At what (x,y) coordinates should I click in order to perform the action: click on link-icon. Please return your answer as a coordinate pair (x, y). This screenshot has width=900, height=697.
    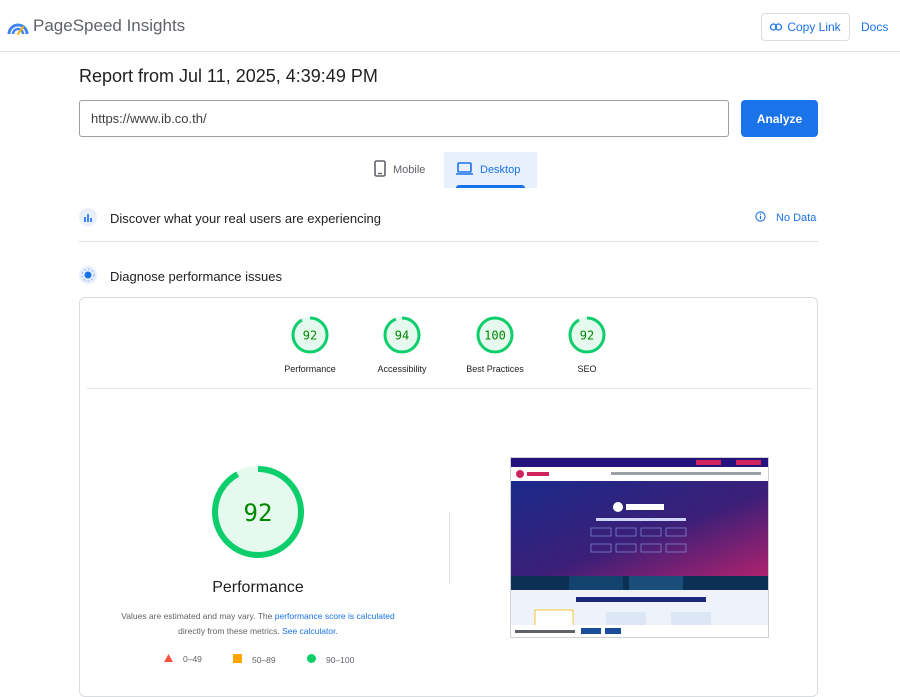
    Looking at the image, I should click on (776, 27).